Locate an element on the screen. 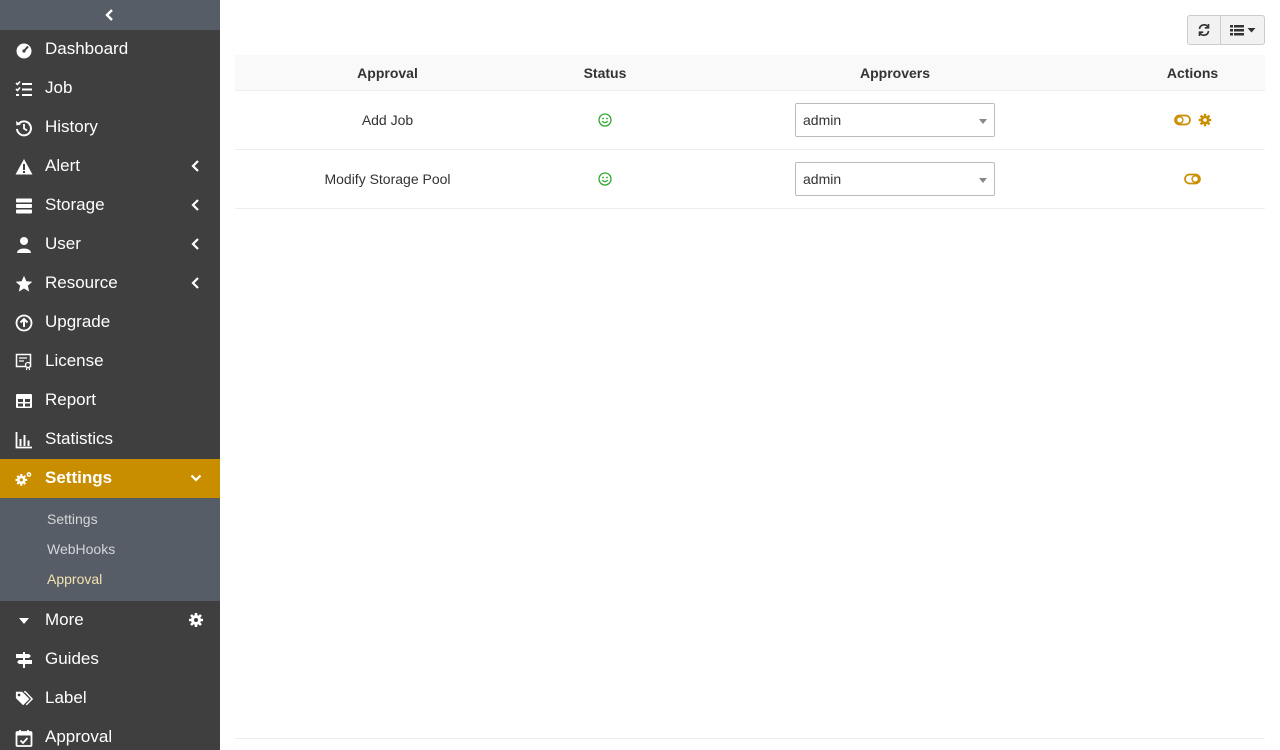  list-icon is located at coordinates (1236, 30).